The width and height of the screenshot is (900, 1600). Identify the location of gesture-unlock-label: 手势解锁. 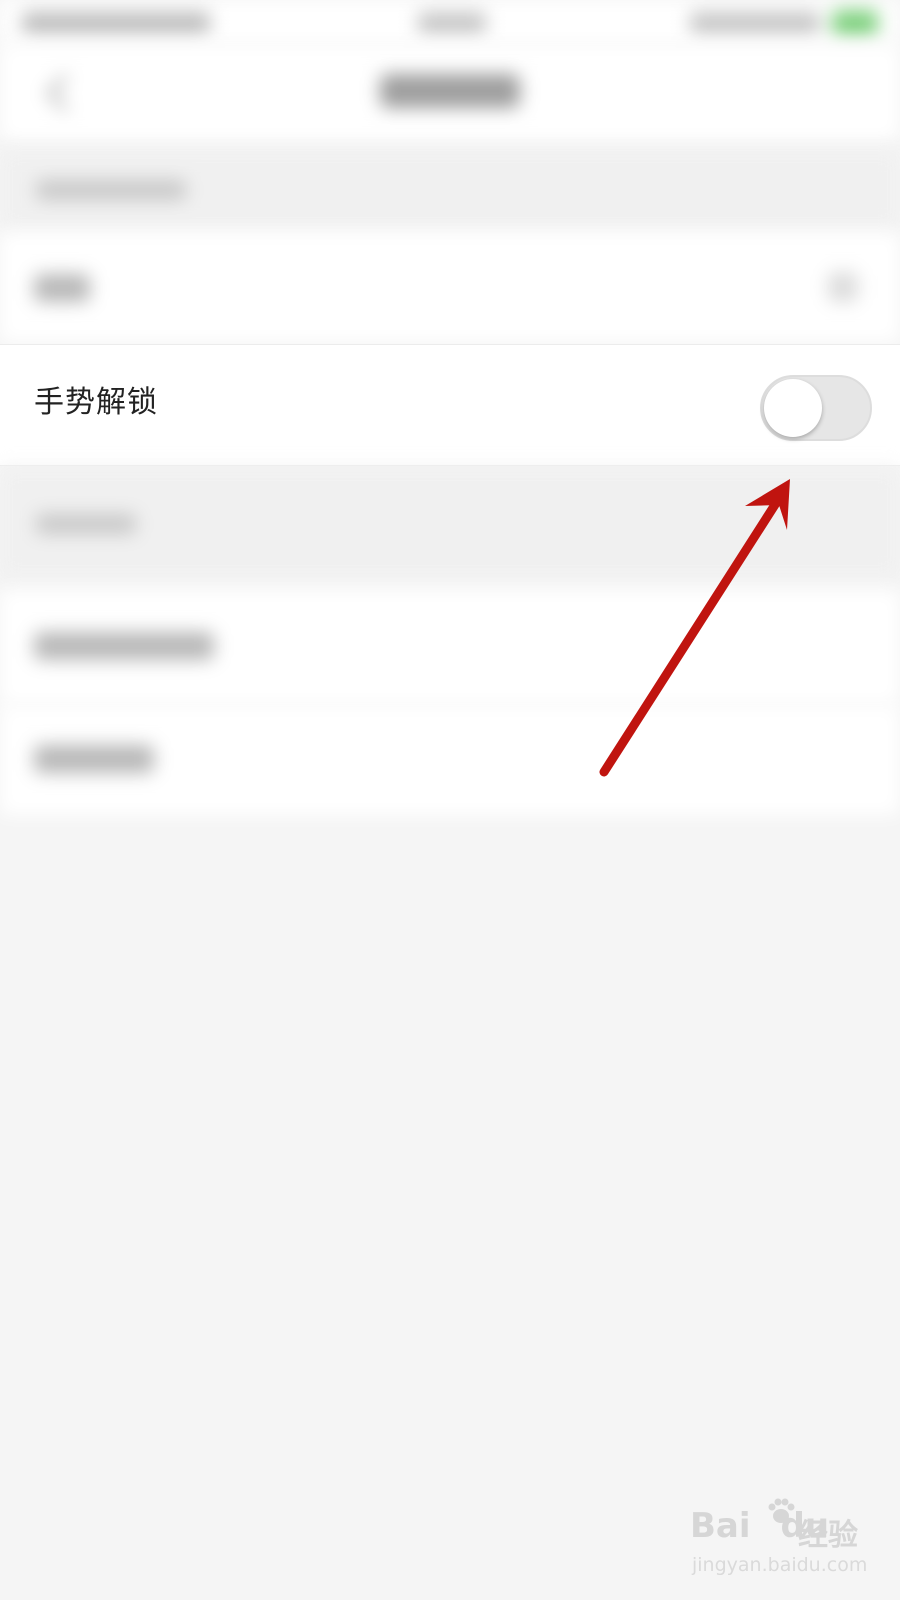
(96, 402).